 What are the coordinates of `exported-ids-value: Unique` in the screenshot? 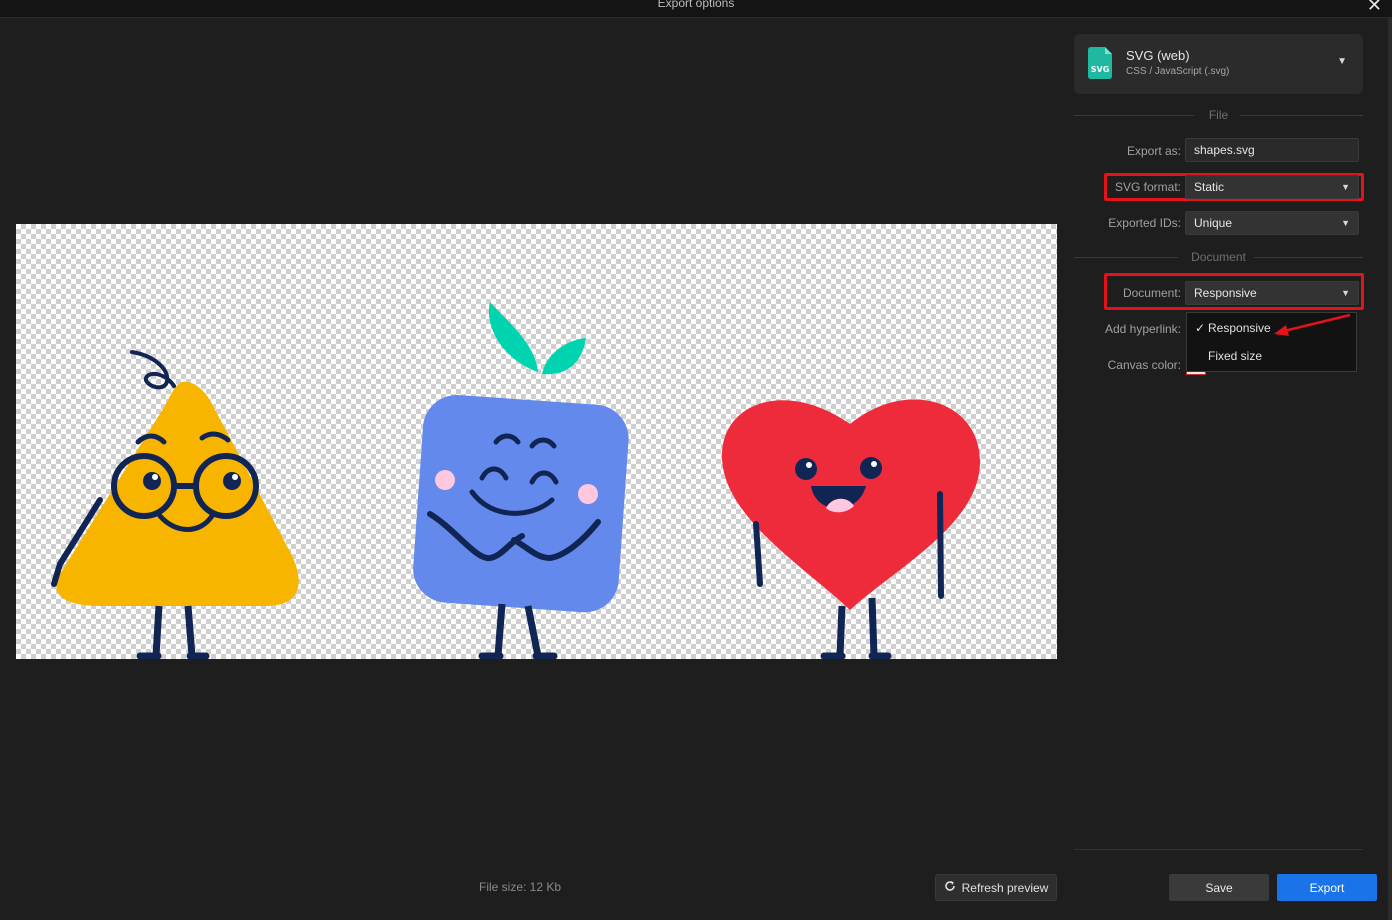 It's located at (1213, 223).